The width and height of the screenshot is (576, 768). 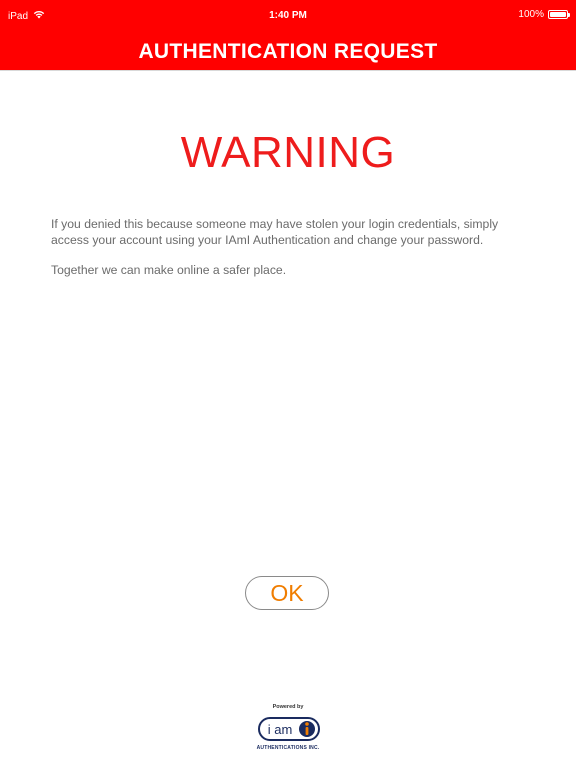 I want to click on warning-heading: WARNING, so click(x=288, y=152).